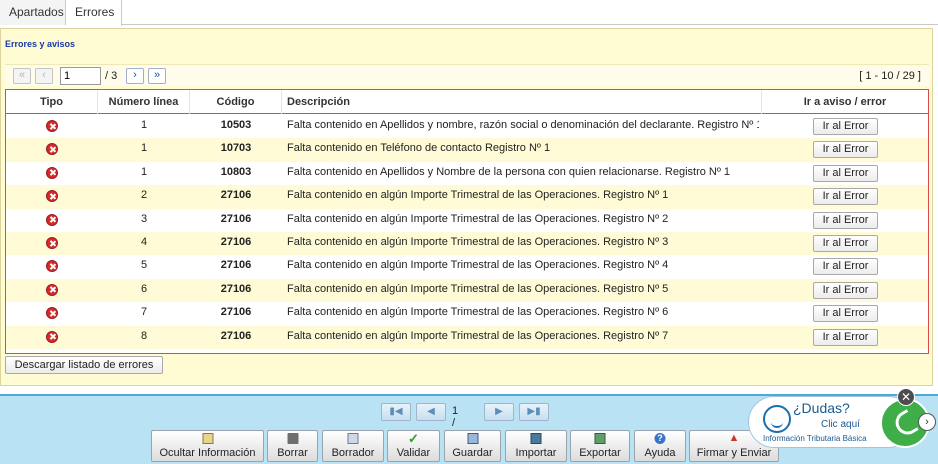  I want to click on sign-icon: ▲, so click(734, 438).